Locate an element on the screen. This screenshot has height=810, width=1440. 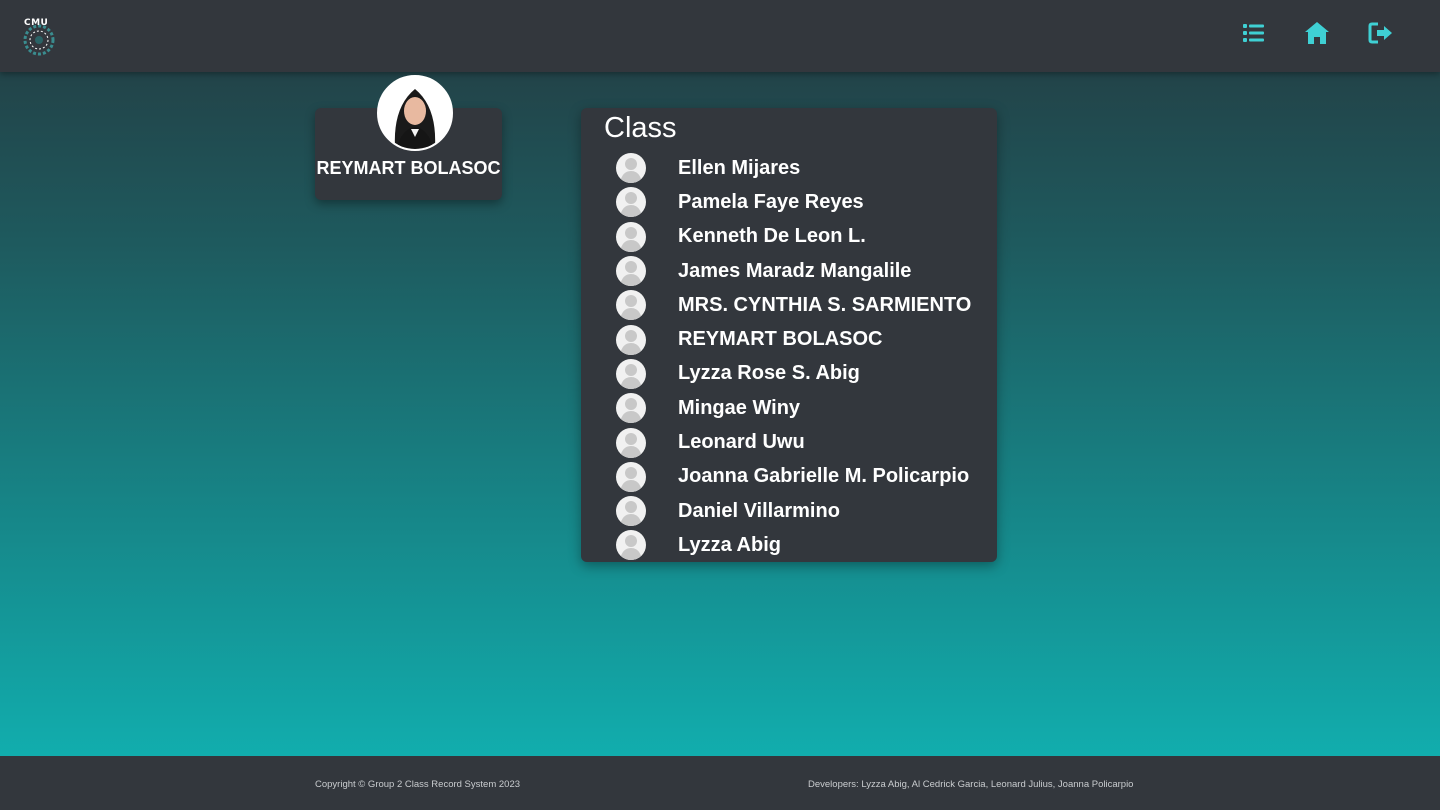
student-item: Mingae Winy is located at coordinates (789, 408).